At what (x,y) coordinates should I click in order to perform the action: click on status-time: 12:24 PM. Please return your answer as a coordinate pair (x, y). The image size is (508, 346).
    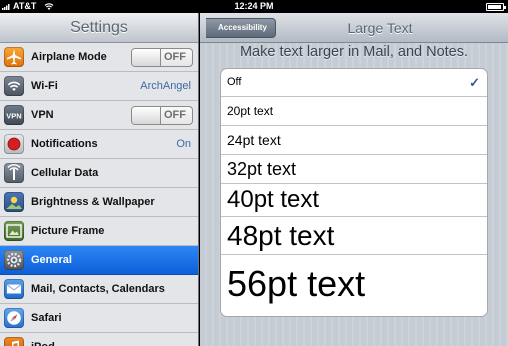
    Looking at the image, I should click on (254, 6).